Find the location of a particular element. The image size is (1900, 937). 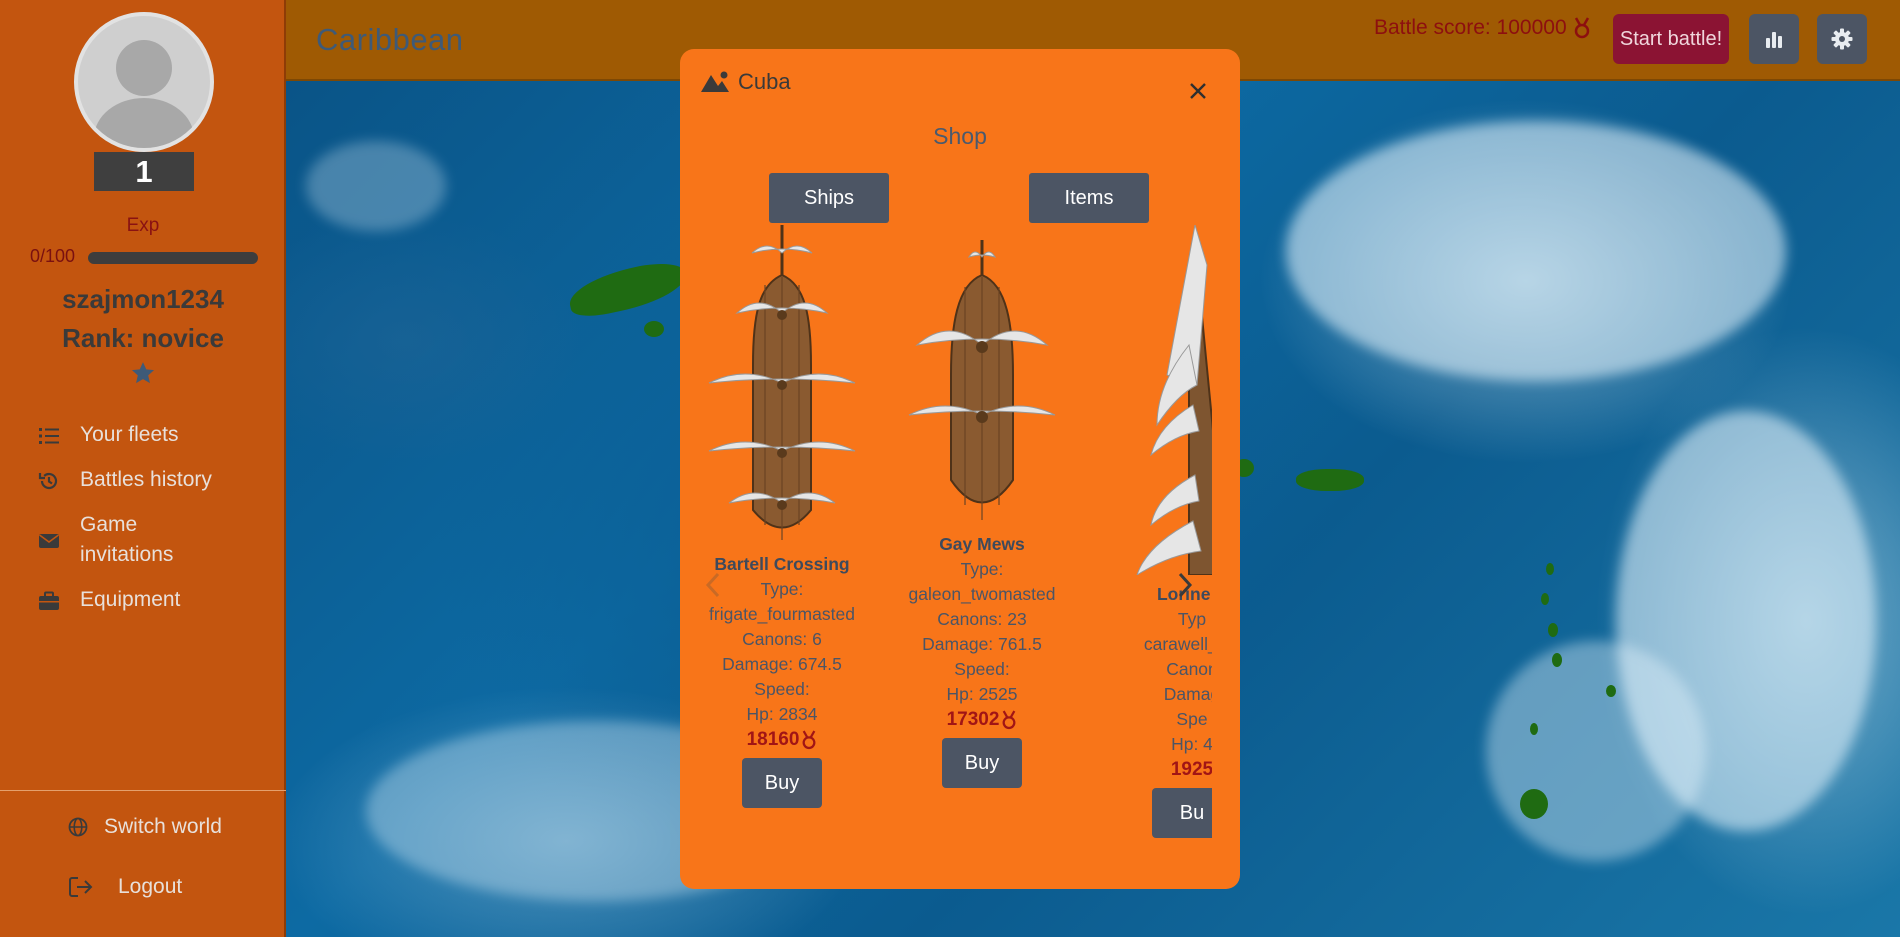

ship-name: Lorine S is located at coordinates (1184, 594).